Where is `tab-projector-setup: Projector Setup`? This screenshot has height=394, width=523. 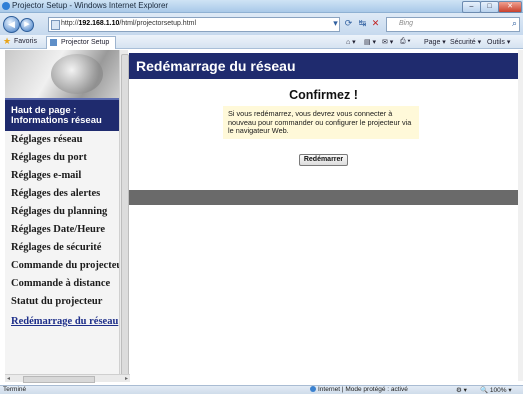 tab-projector-setup: Projector Setup is located at coordinates (81, 42).